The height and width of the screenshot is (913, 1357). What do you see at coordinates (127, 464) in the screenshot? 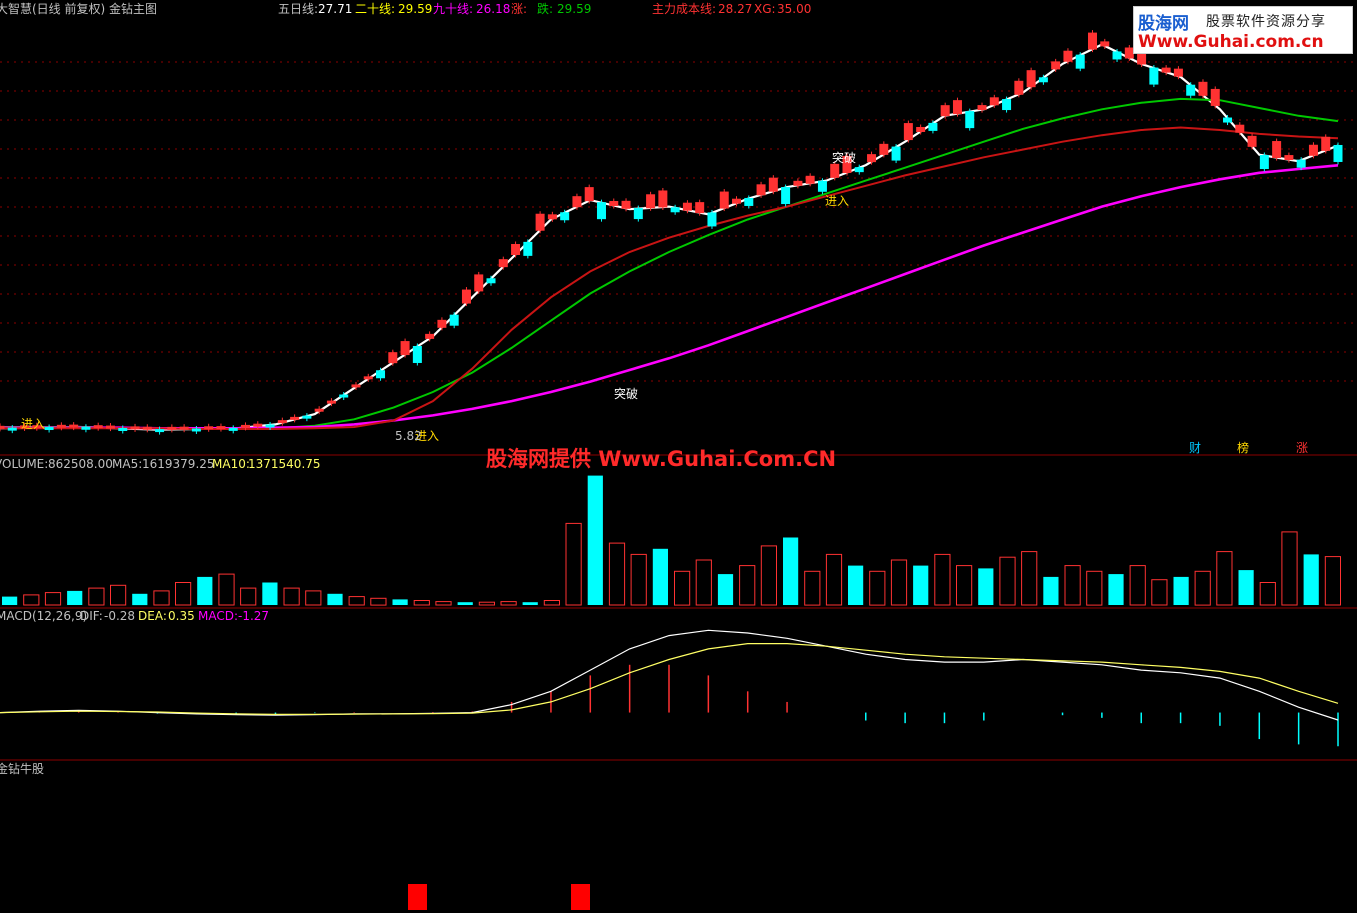
I see `volume-ma5-label: MA5:` at bounding box center [127, 464].